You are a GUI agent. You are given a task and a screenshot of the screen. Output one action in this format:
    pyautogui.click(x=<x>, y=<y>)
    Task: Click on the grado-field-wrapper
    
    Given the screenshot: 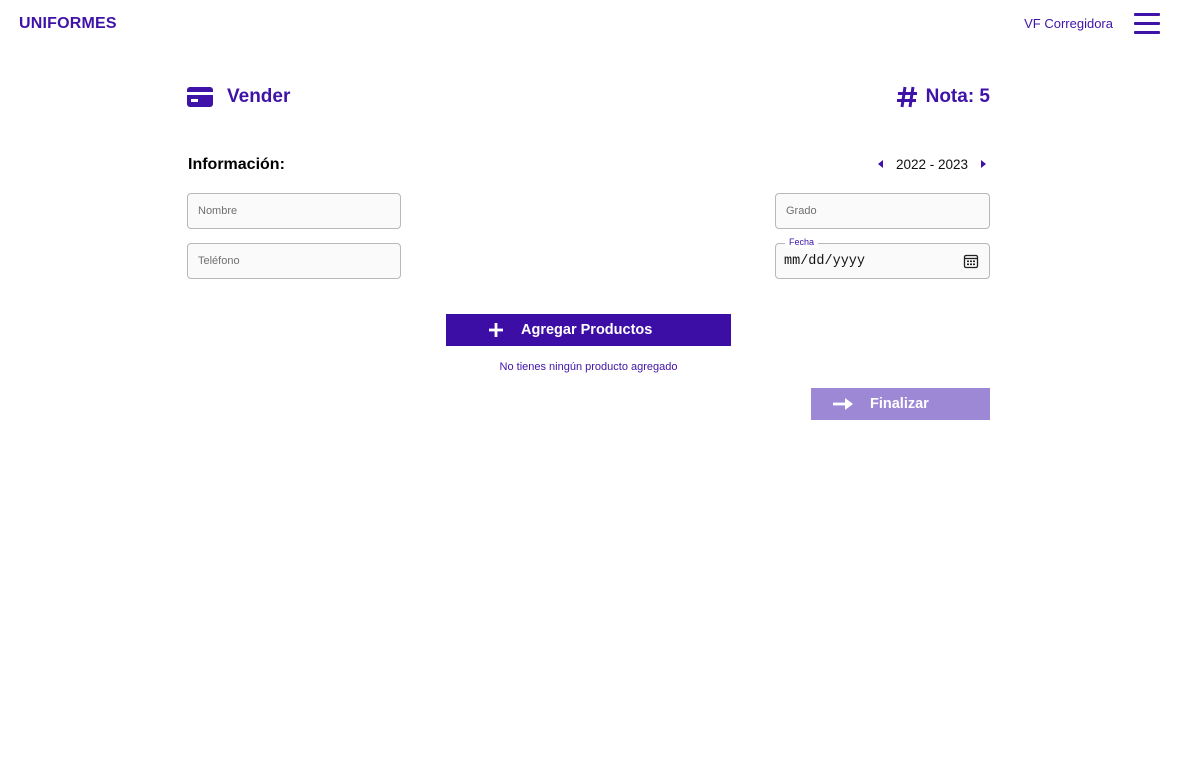 What is the action you would take?
    pyautogui.click(x=882, y=211)
    